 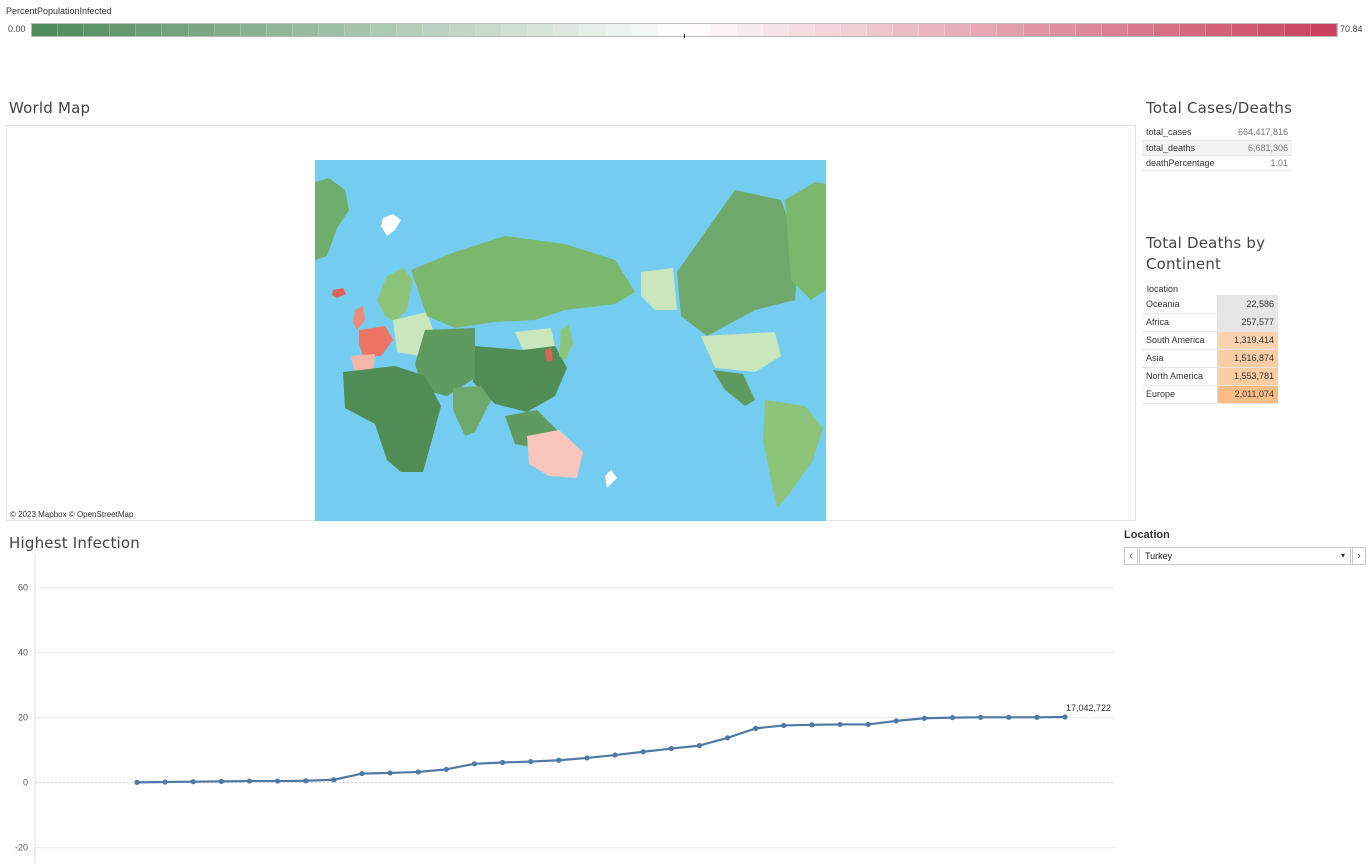 What do you see at coordinates (23, 653) in the screenshot?
I see `y-tick-label: 40` at bounding box center [23, 653].